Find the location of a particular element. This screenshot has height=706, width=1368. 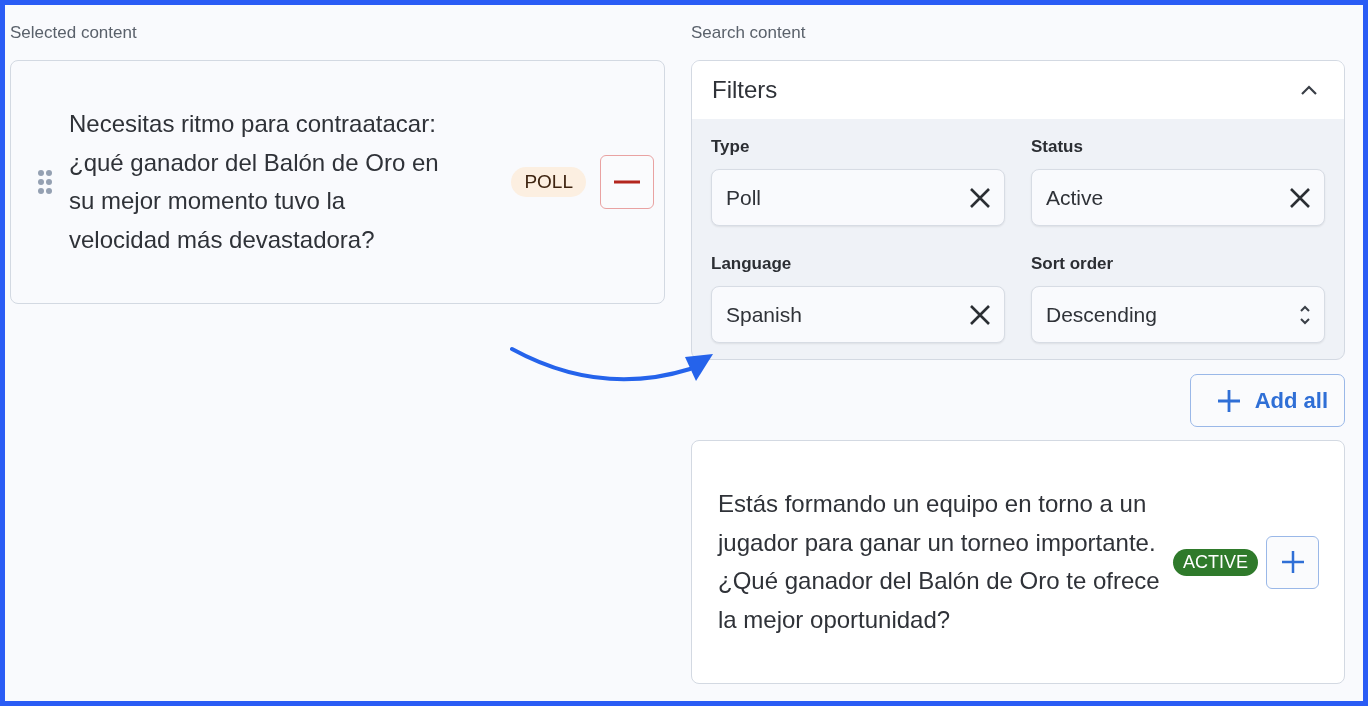

minus-icon is located at coordinates (627, 182).